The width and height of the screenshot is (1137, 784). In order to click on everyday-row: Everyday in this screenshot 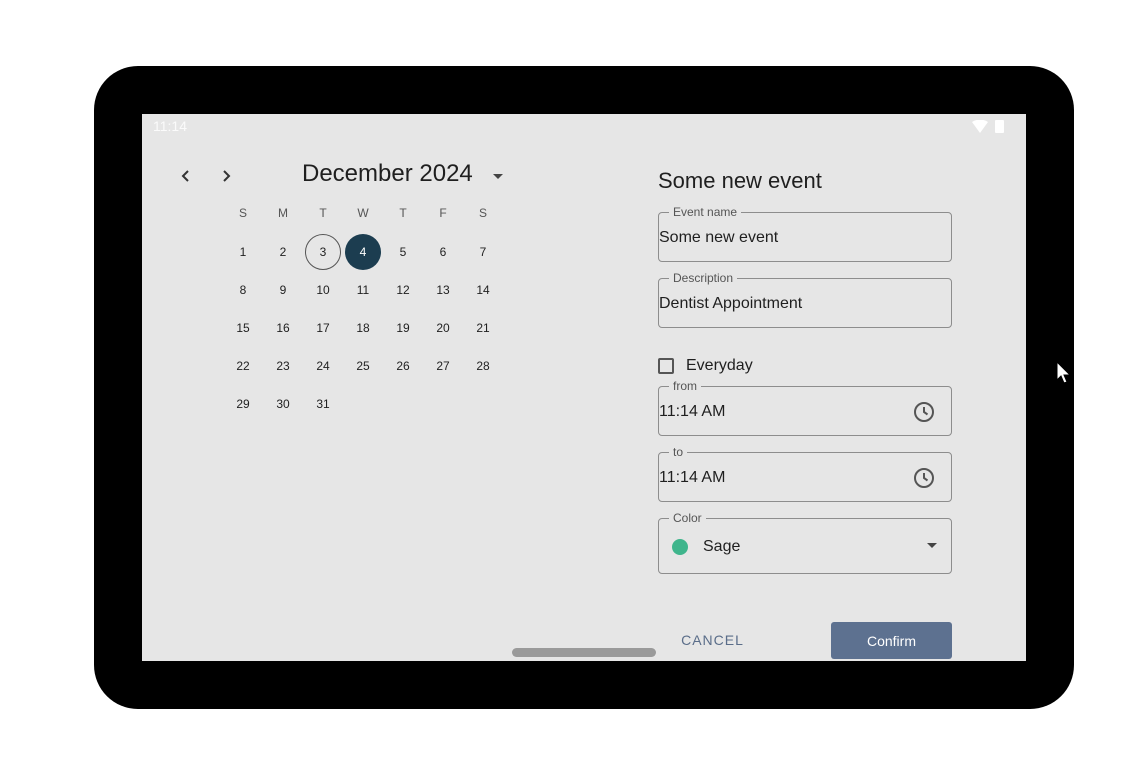, I will do `click(705, 366)`.